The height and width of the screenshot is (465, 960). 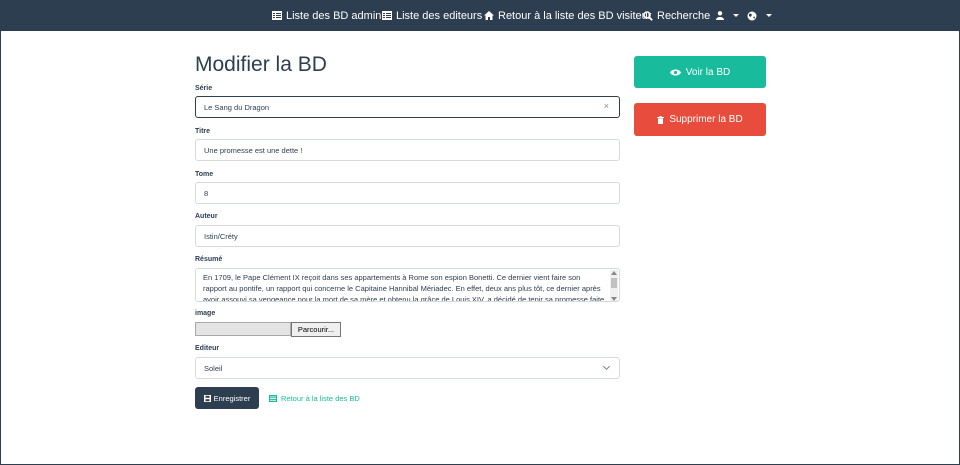 What do you see at coordinates (213, 368) in the screenshot?
I see `editeur-value: Soleil` at bounding box center [213, 368].